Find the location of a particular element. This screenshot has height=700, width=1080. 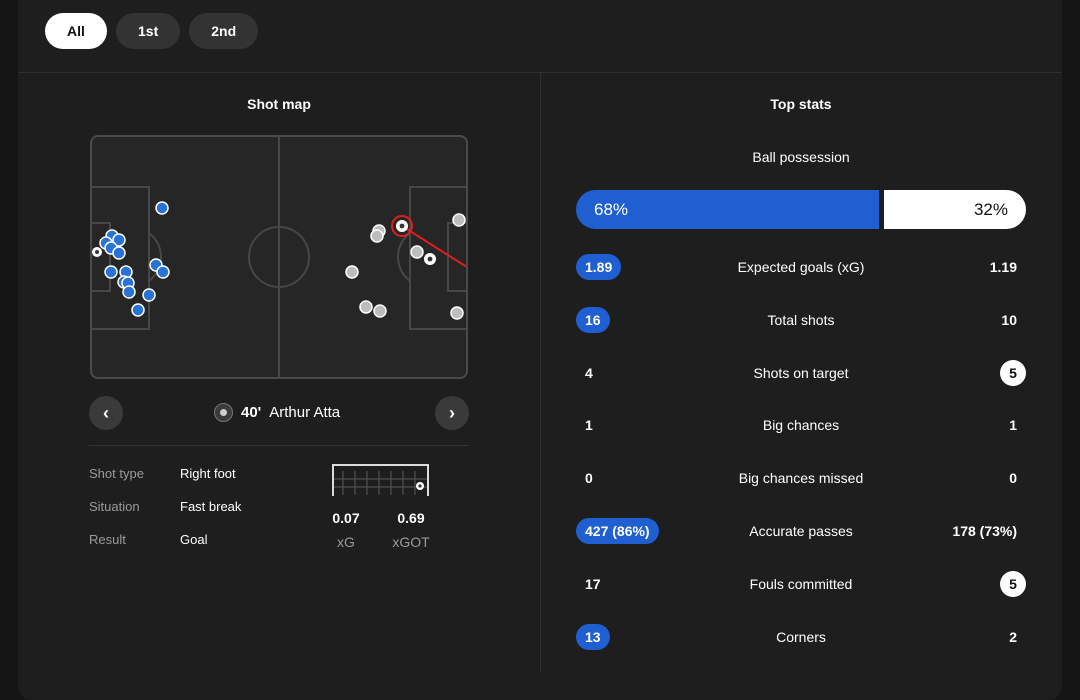

stat-row: Fouls committed 17 5 is located at coordinates (801, 584).